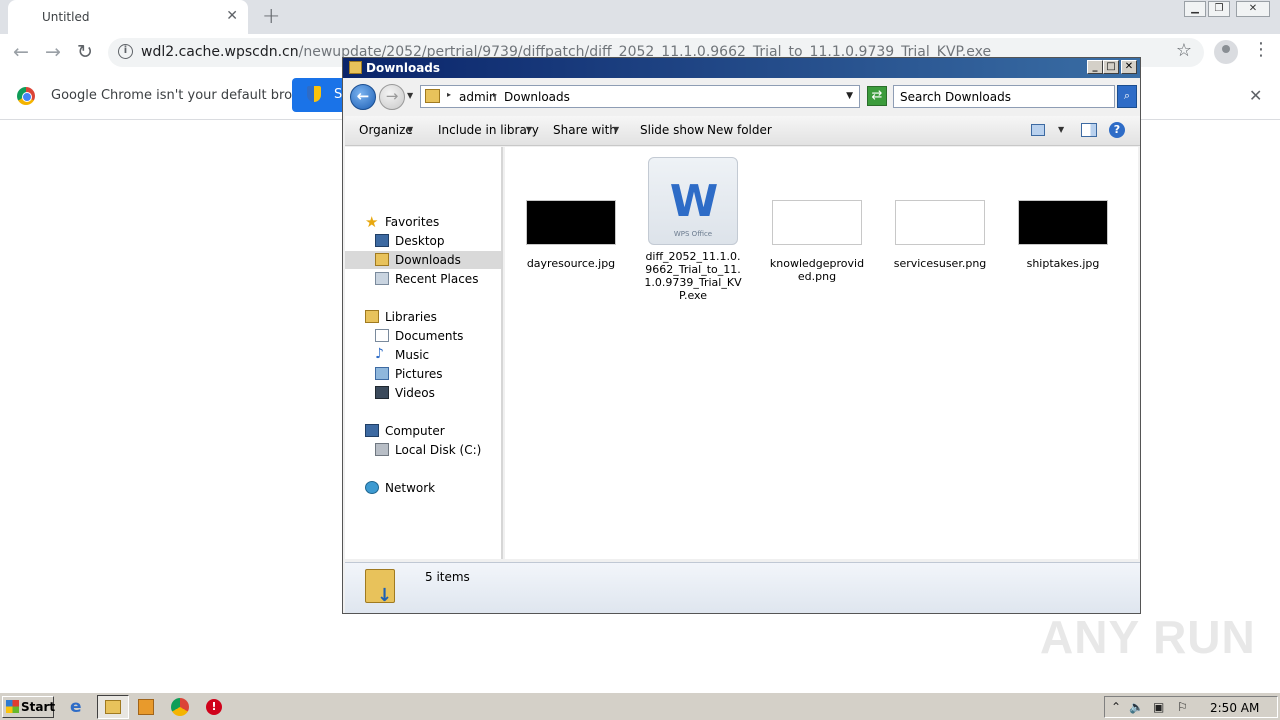  I want to click on info-icon: i, so click(125, 51).